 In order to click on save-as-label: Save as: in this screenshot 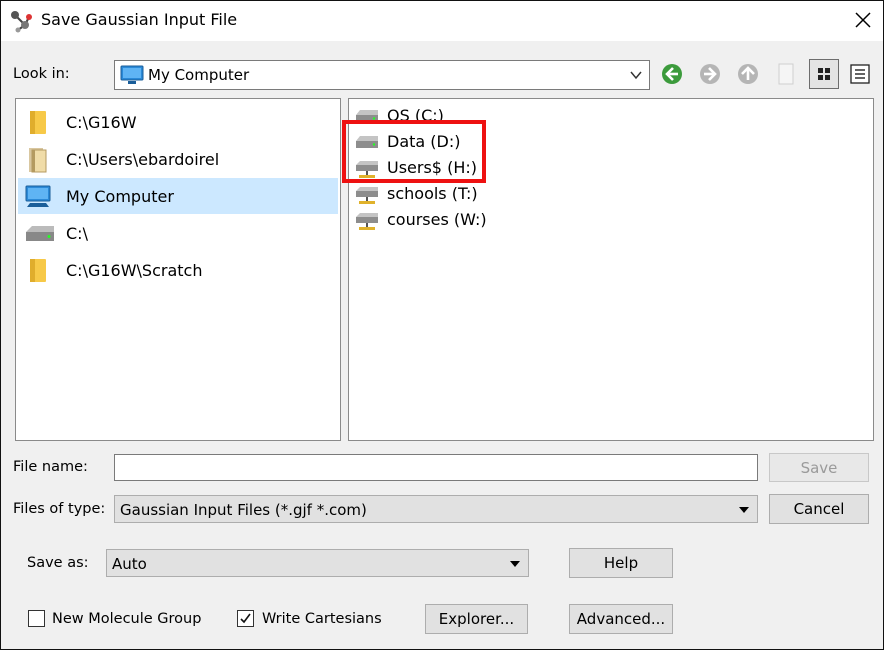, I will do `click(58, 563)`.